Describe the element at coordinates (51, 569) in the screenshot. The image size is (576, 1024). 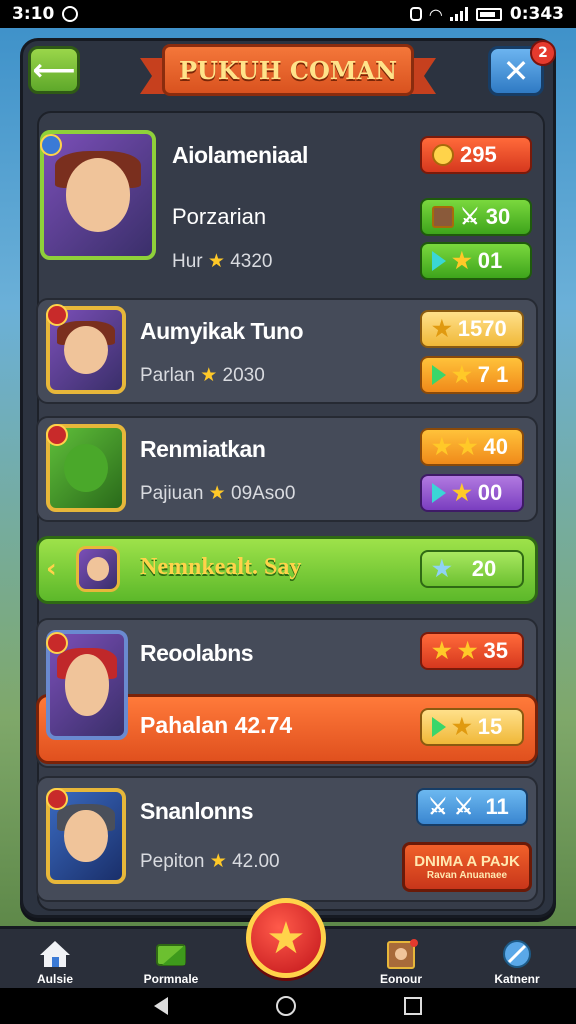
I see `chevron-left-icon: ‹` at that location.